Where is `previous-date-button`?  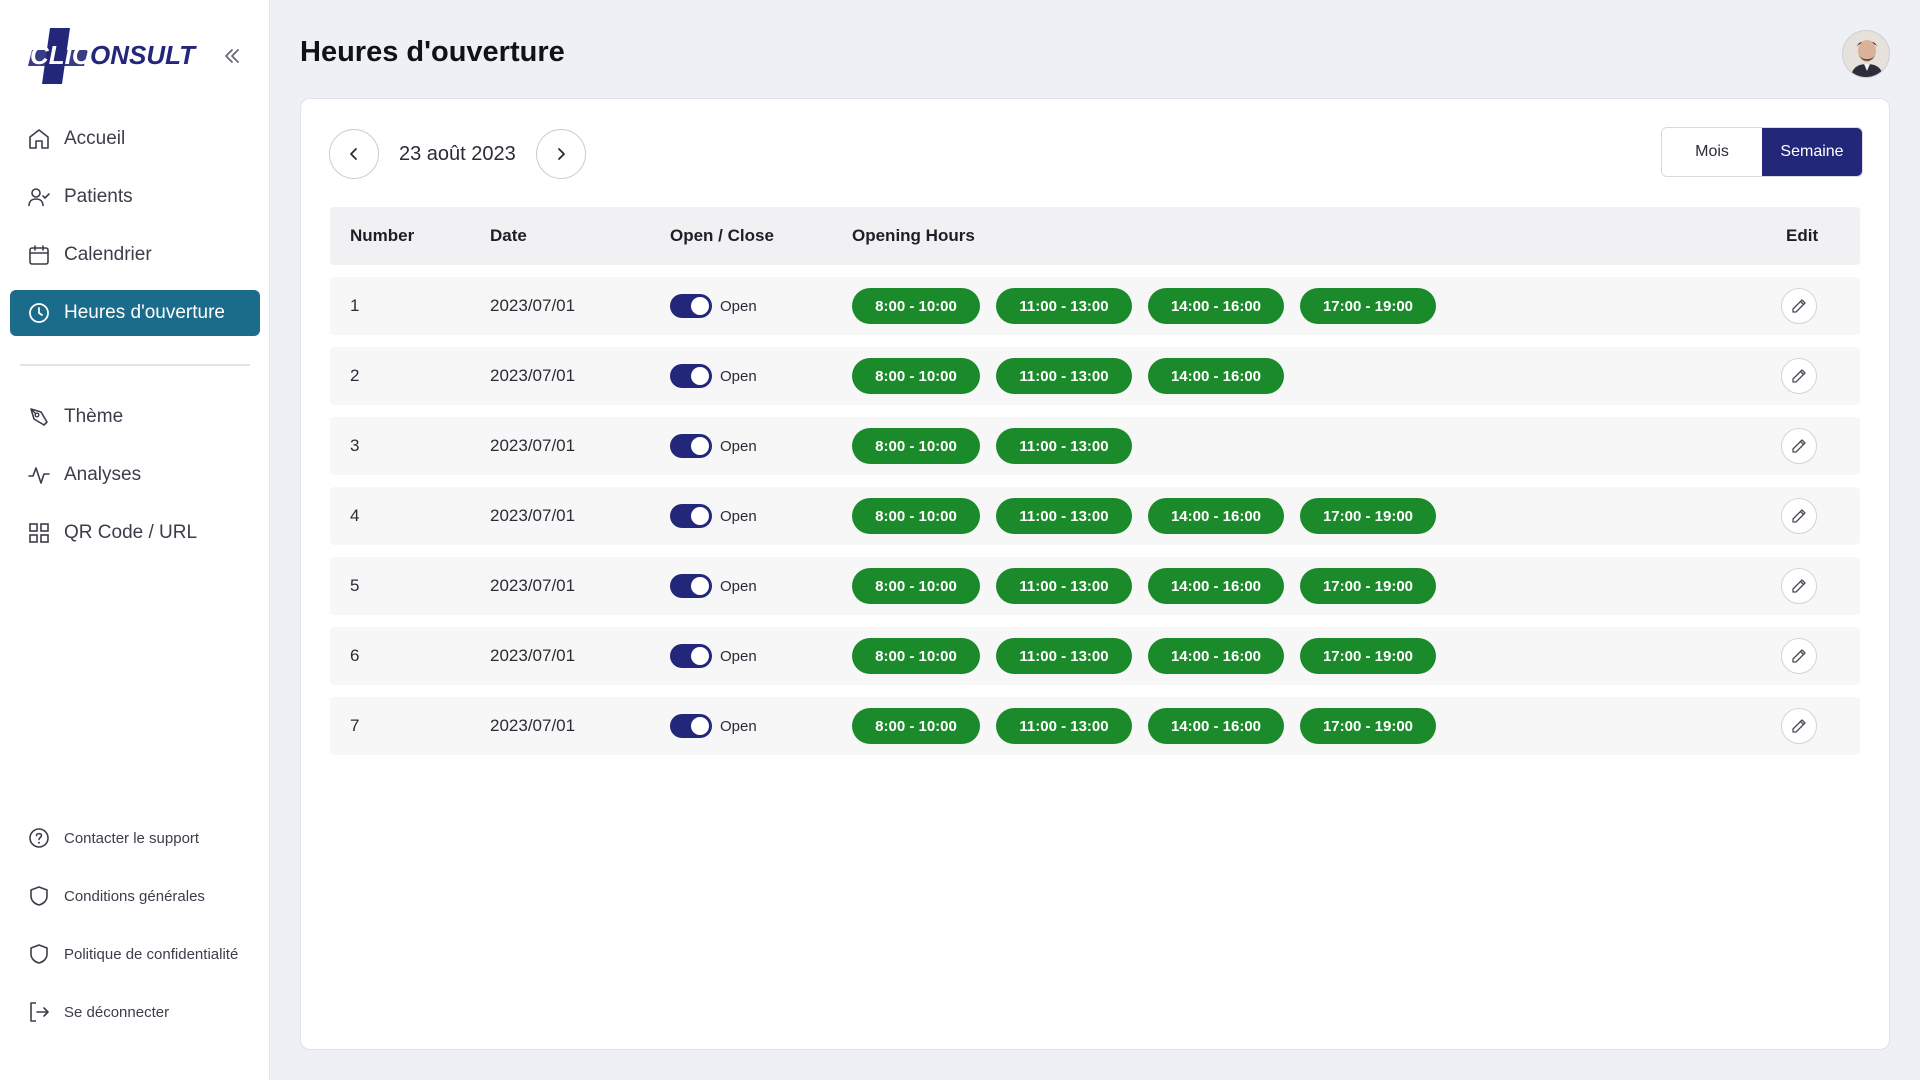
previous-date-button is located at coordinates (354, 154).